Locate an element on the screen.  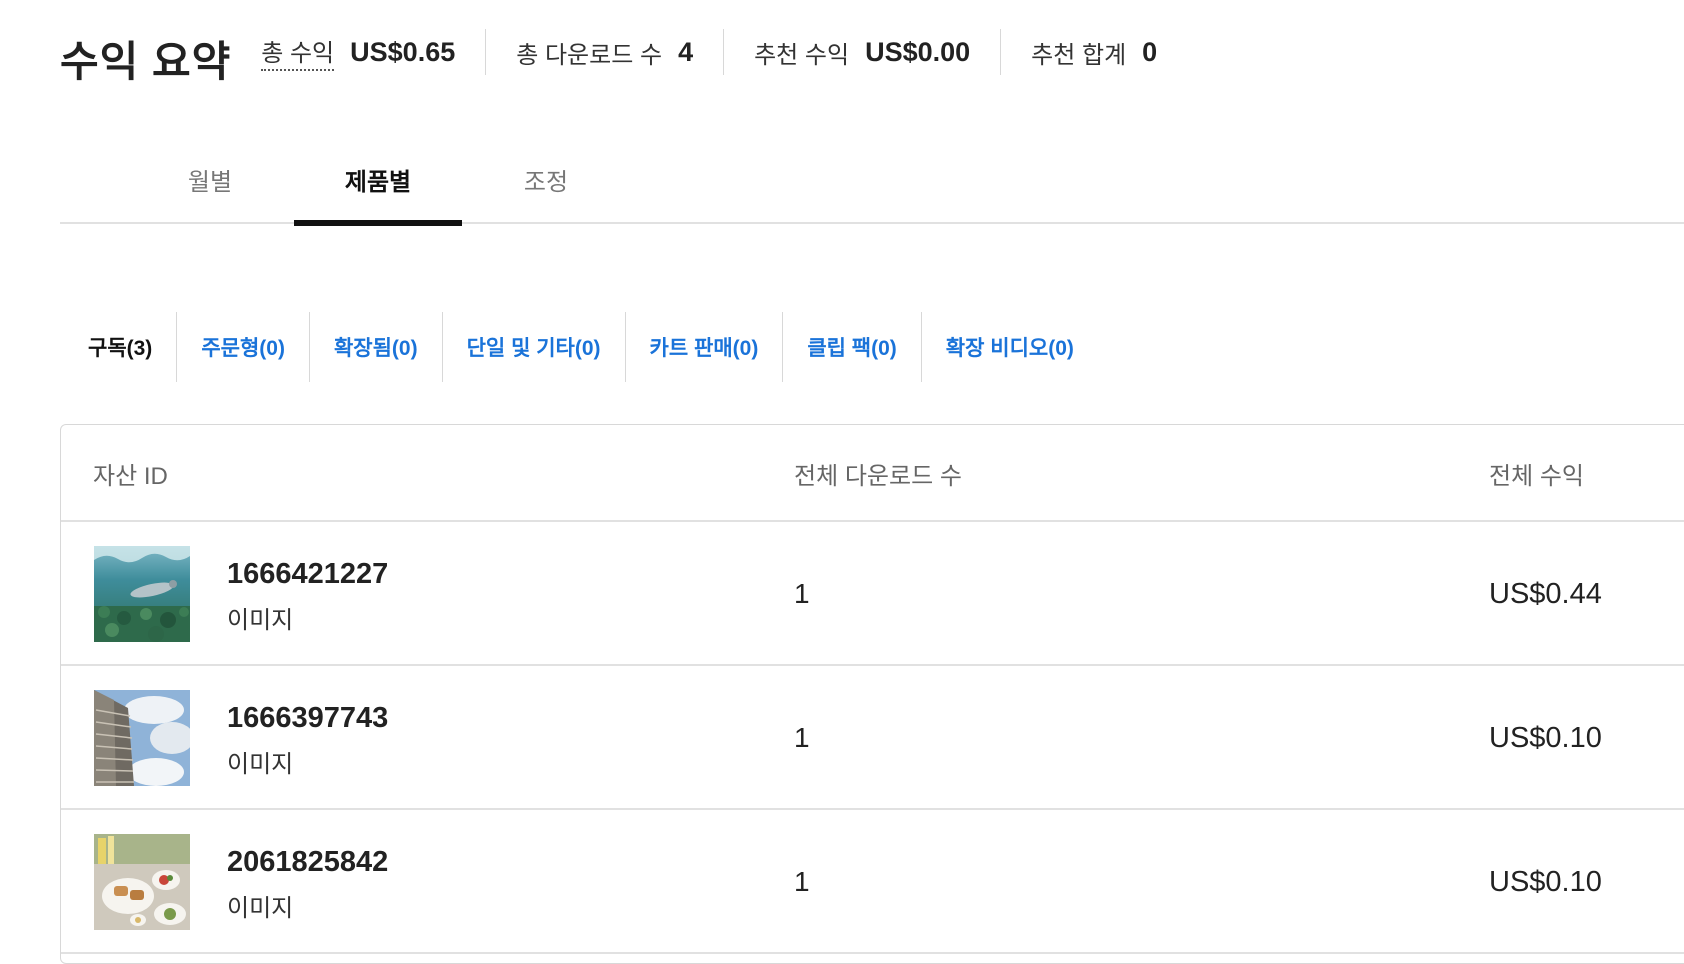
table-header: 자산 ID 전체 다운로드 수 전체 수익 is located at coordinates (872, 473).